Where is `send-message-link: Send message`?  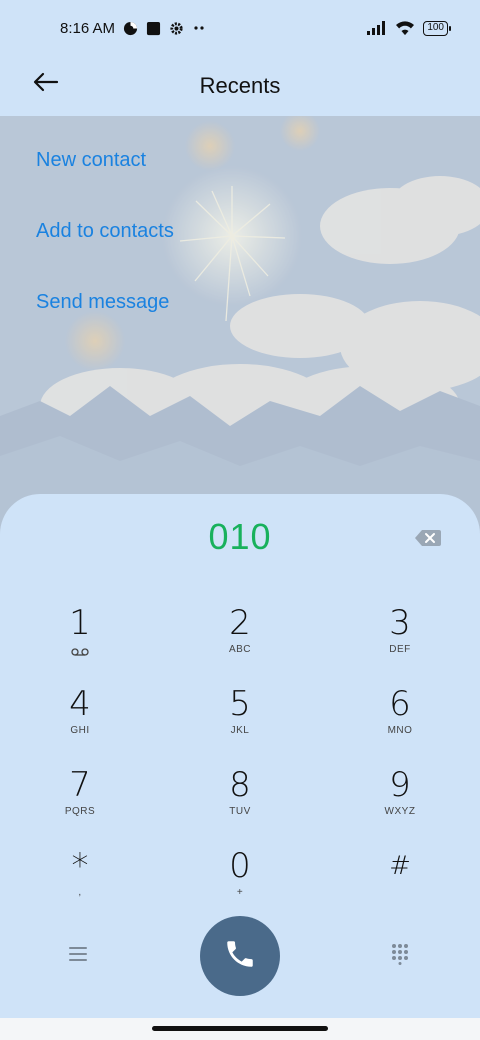 send-message-link: Send message is located at coordinates (105, 309).